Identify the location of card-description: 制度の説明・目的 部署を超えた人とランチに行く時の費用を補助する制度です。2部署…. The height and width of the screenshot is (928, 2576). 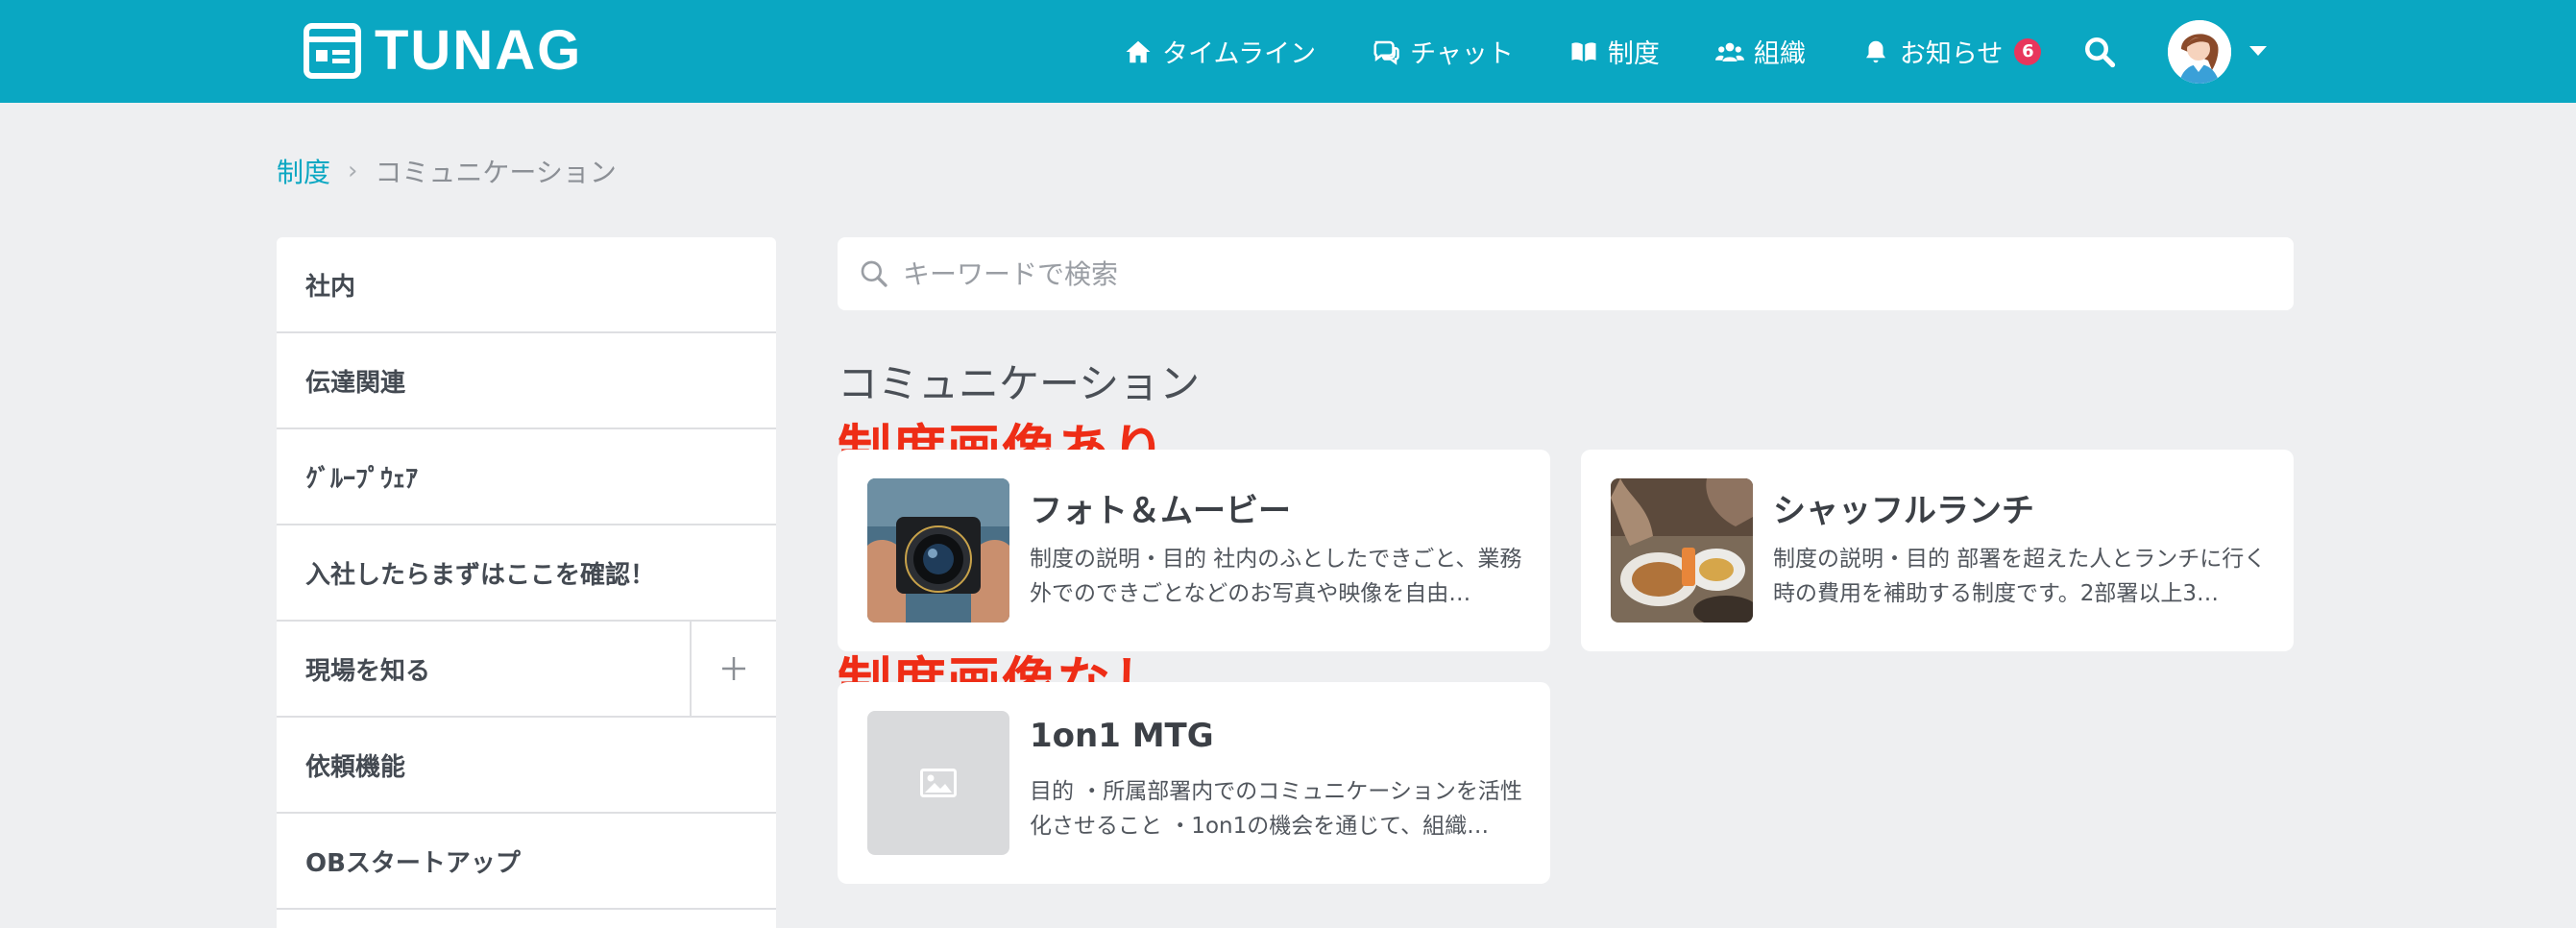
(2020, 576).